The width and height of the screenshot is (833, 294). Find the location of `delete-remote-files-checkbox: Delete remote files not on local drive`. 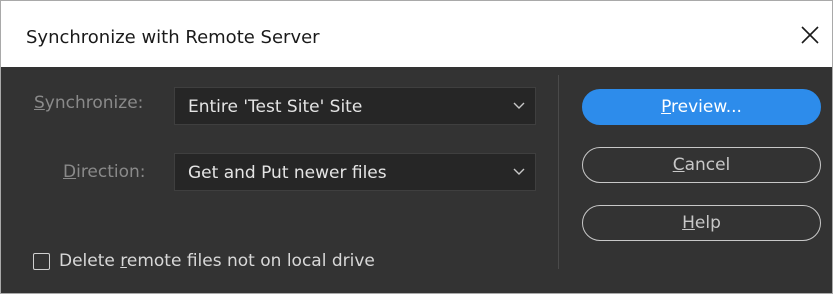

delete-remote-files-checkbox: Delete remote files not on local drive is located at coordinates (204, 261).